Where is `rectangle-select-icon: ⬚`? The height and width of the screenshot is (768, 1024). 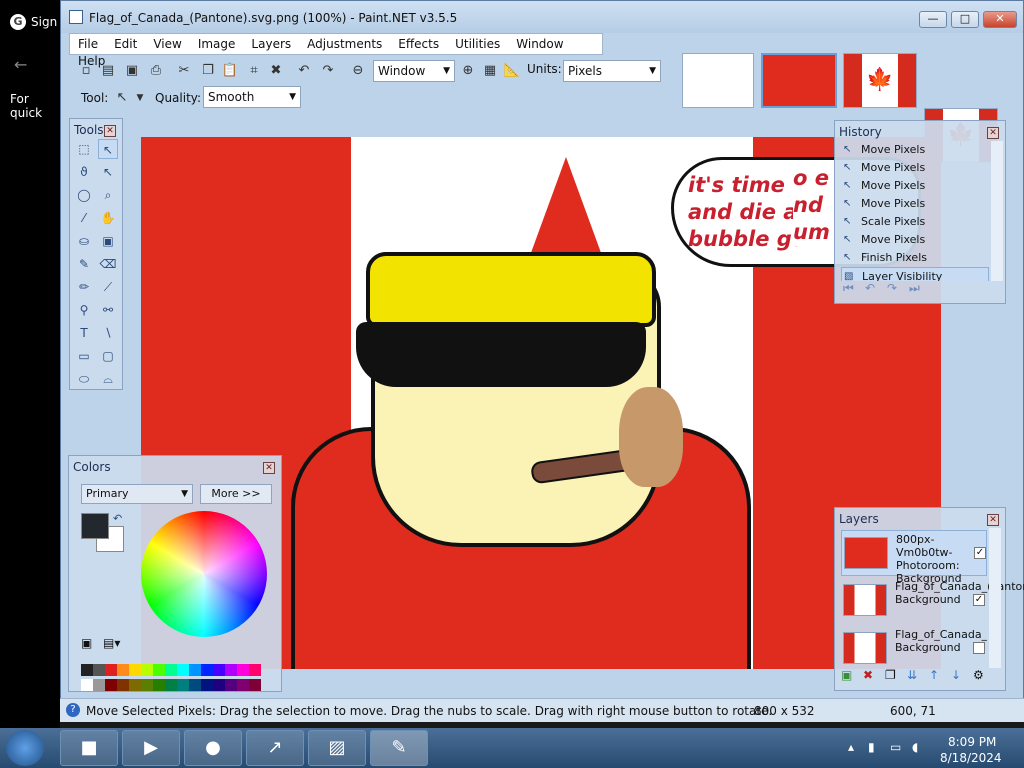 rectangle-select-icon: ⬚ is located at coordinates (84, 149).